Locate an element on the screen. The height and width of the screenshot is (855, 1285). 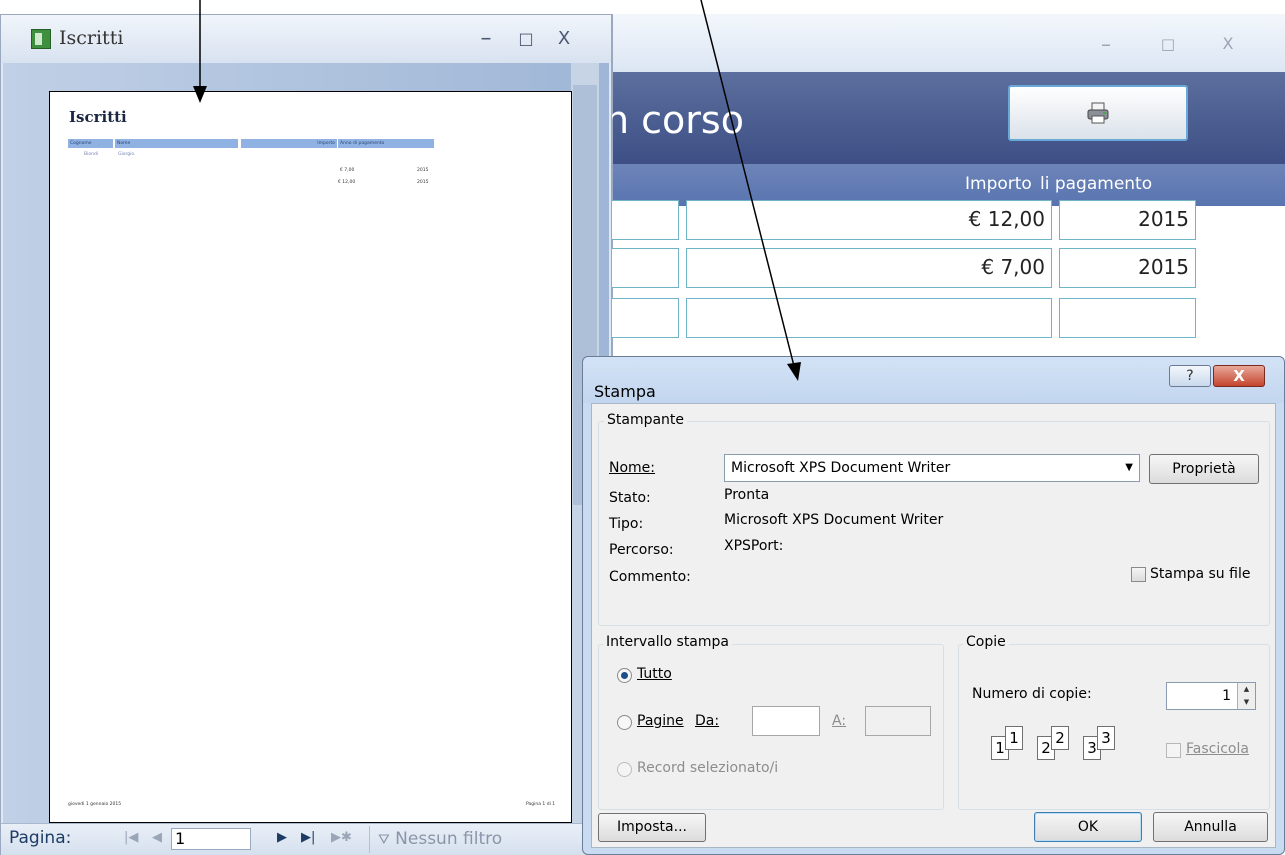
printer-name-value: Microsoft XPS Document Writer is located at coordinates (841, 468).